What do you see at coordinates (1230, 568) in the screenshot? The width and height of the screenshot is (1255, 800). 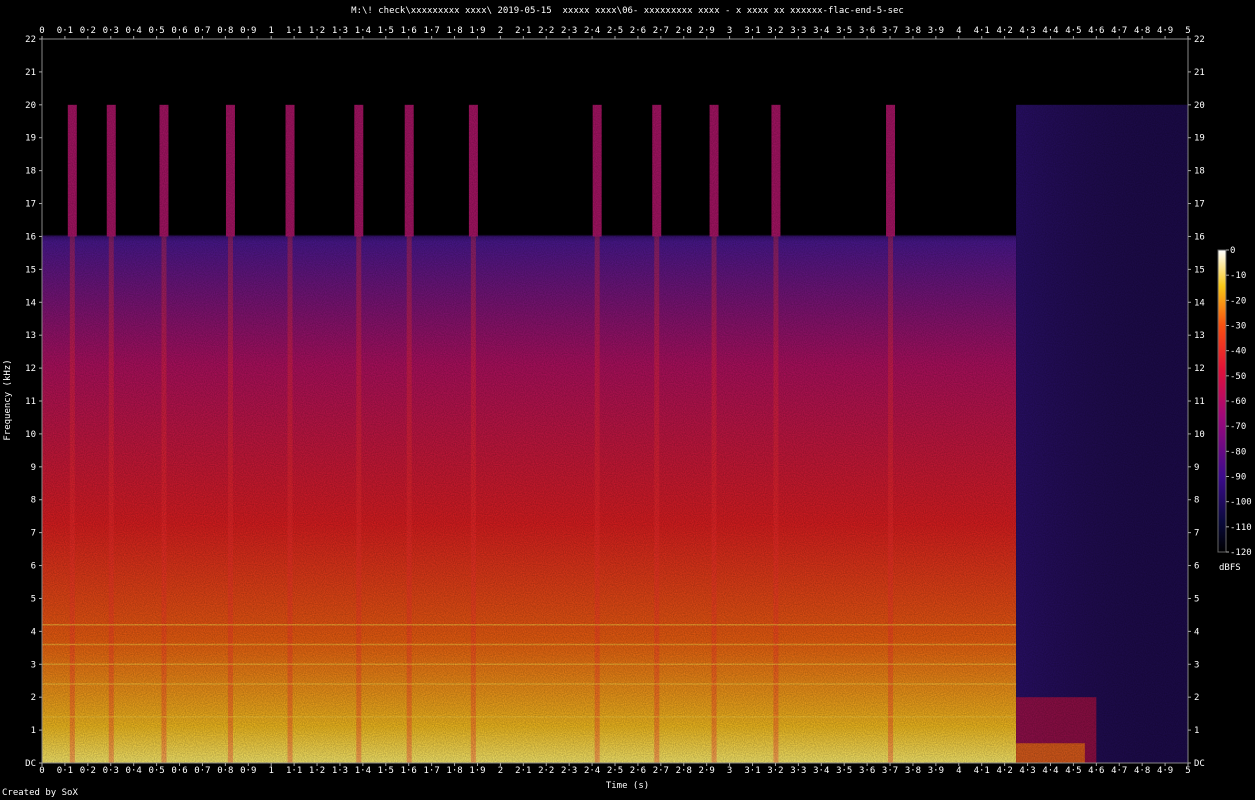 I see `colorbar-label: dBFS` at bounding box center [1230, 568].